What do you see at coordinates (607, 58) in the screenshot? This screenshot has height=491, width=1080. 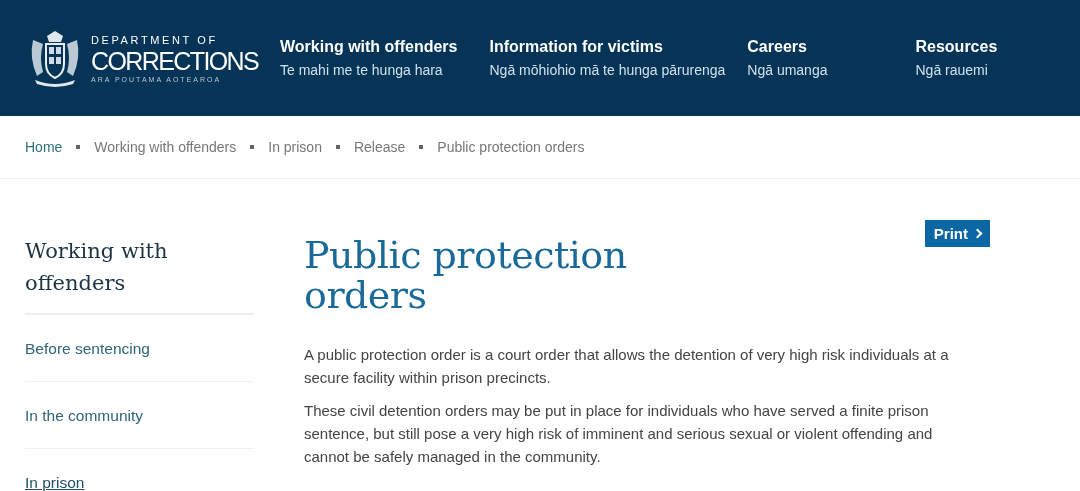 I see `nav-link: Information for victims Ngā mōhiohio mā te hunga pārurenga` at bounding box center [607, 58].